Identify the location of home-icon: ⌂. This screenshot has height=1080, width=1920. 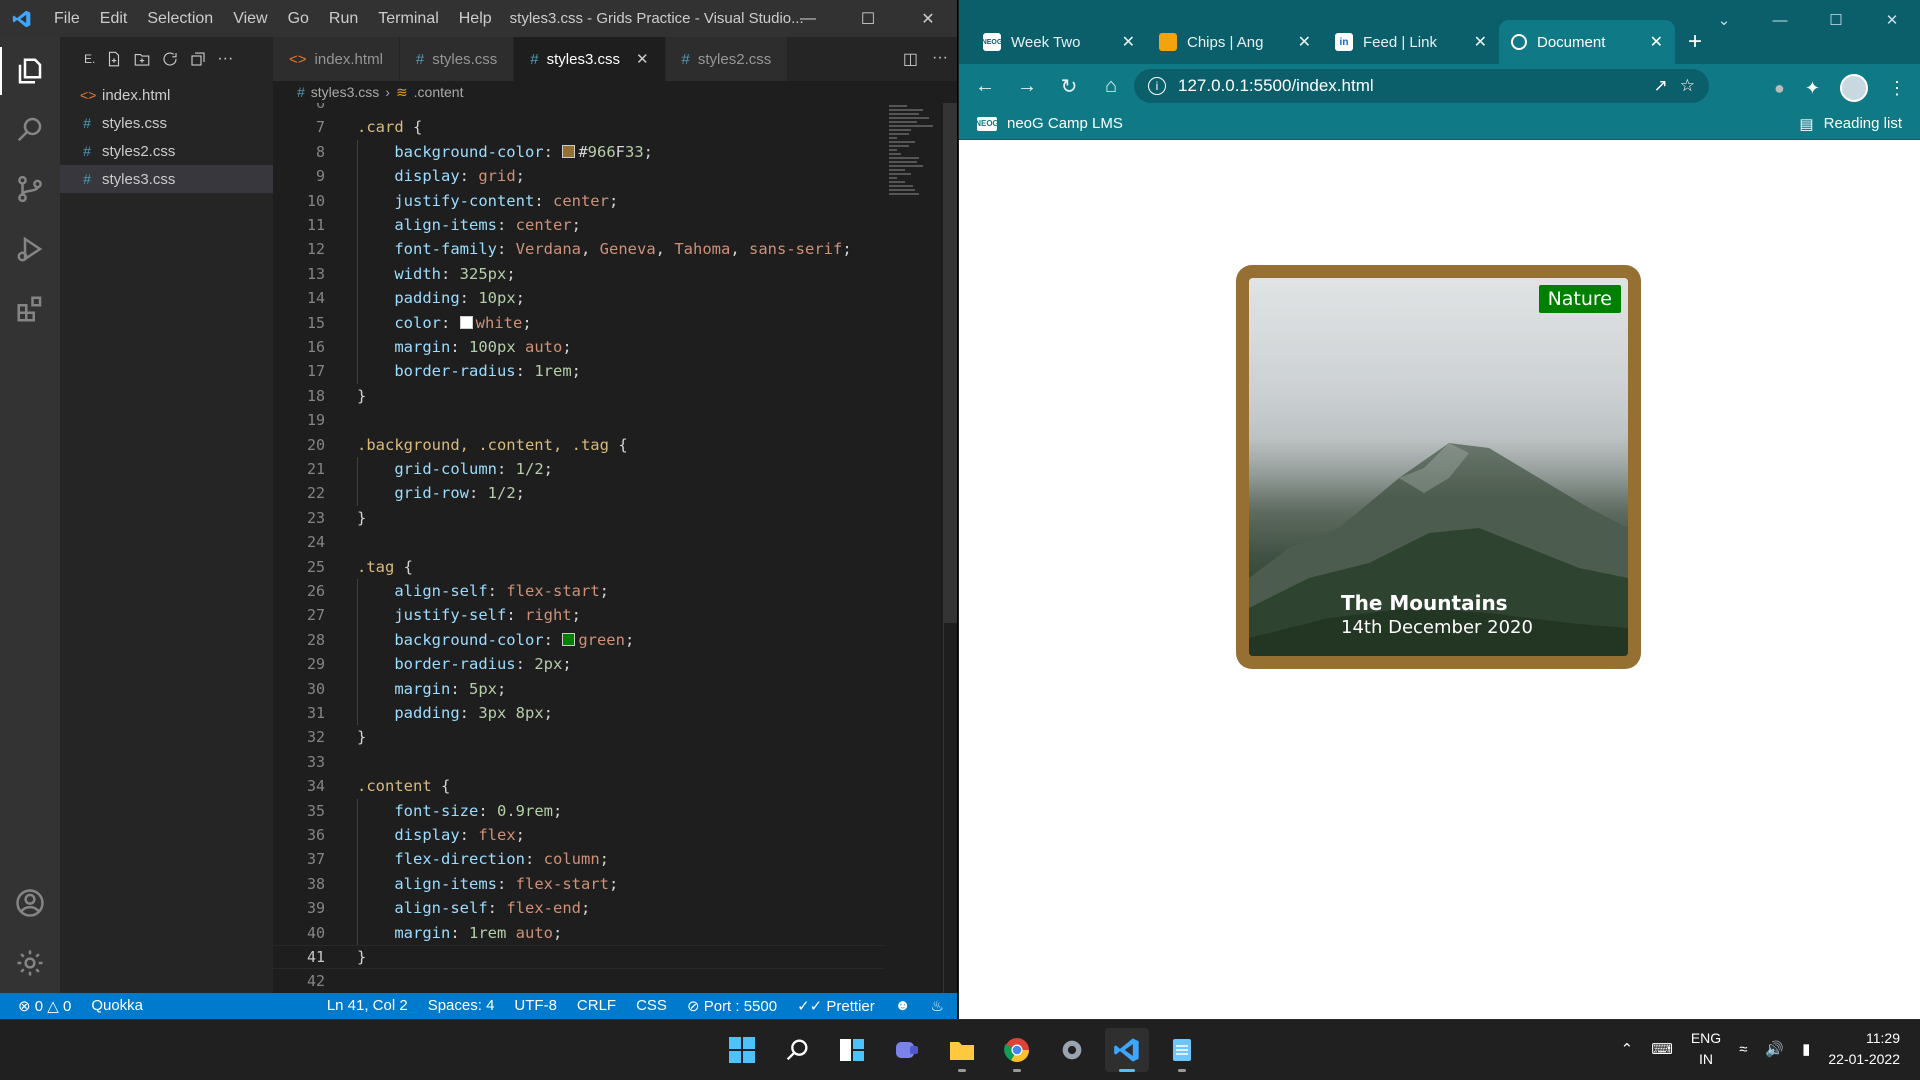
(1111, 86).